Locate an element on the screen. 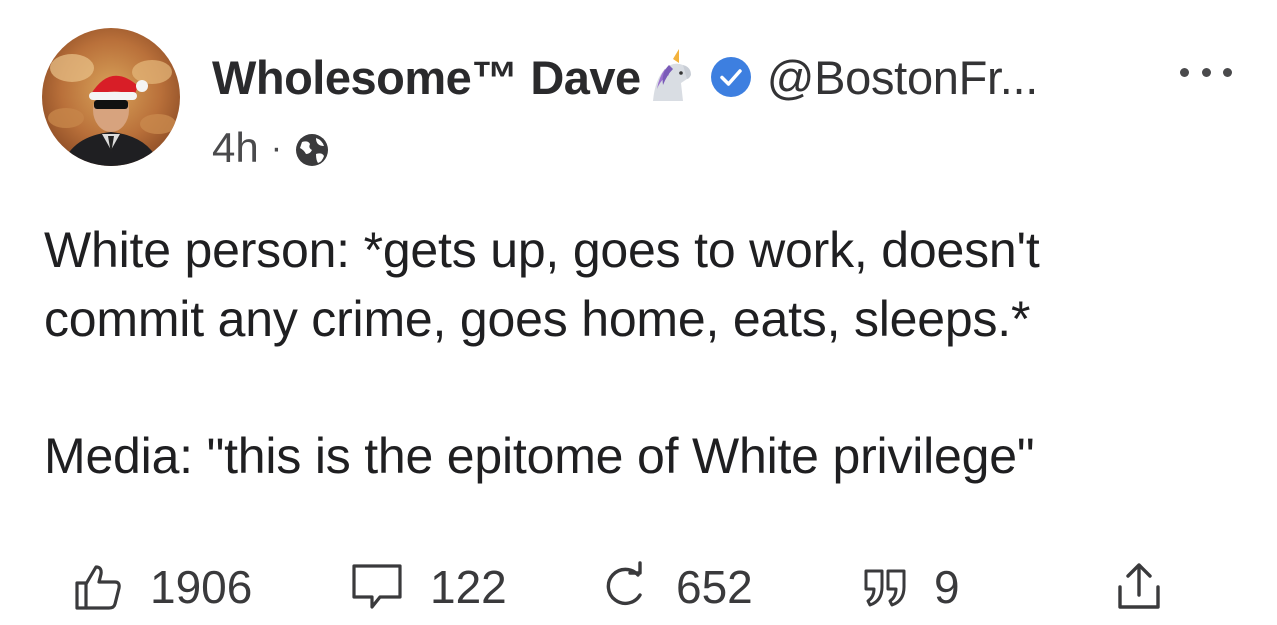 The height and width of the screenshot is (625, 1277). repost-count: 652 is located at coordinates (714, 587).